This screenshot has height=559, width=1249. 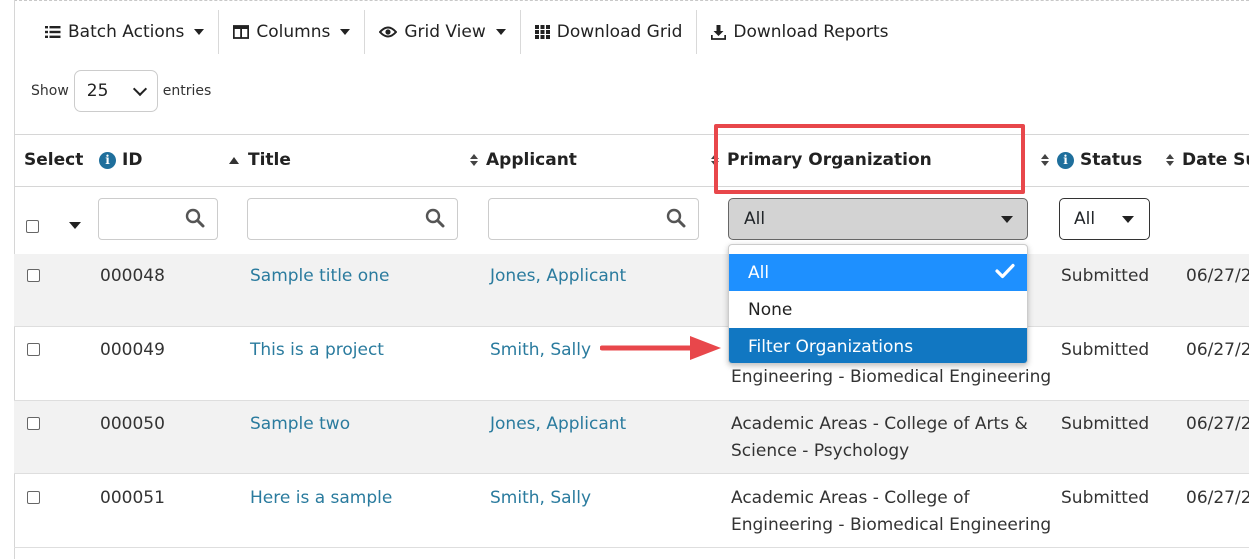 What do you see at coordinates (1111, 160) in the screenshot?
I see `column-header-status-label: Status` at bounding box center [1111, 160].